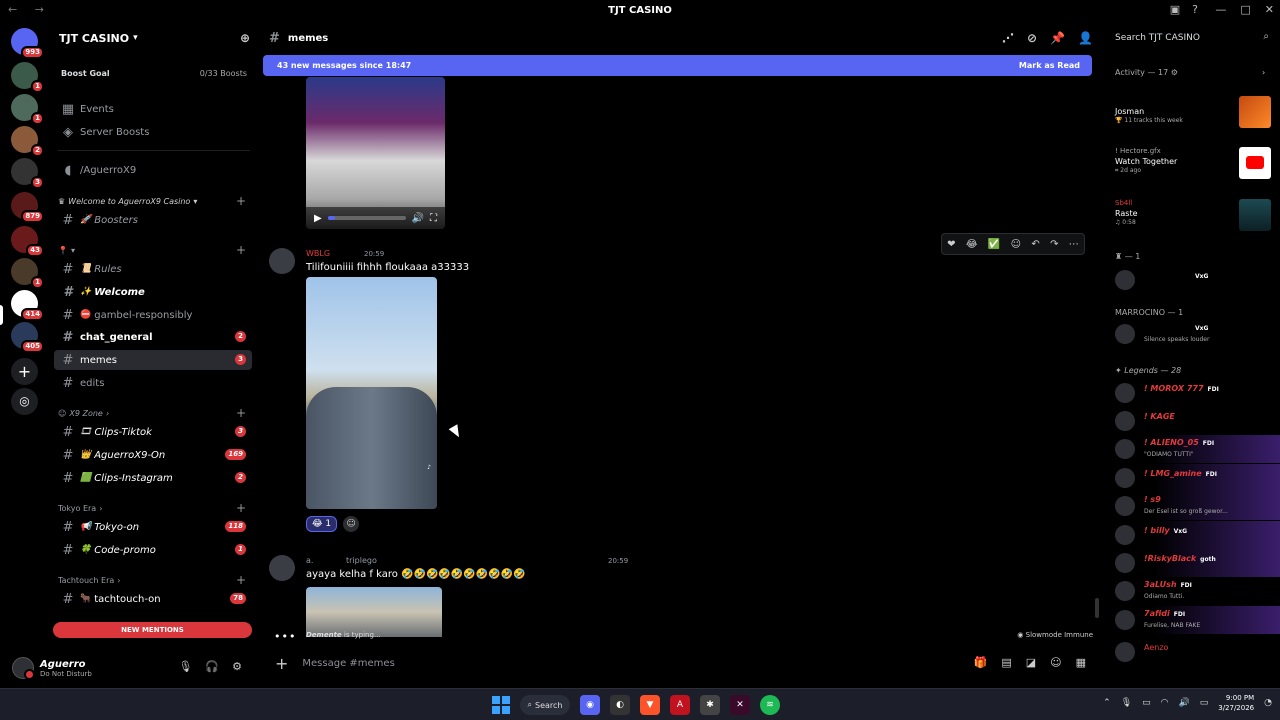  I want to click on reaction-laugh: 😂 1, so click(322, 524).